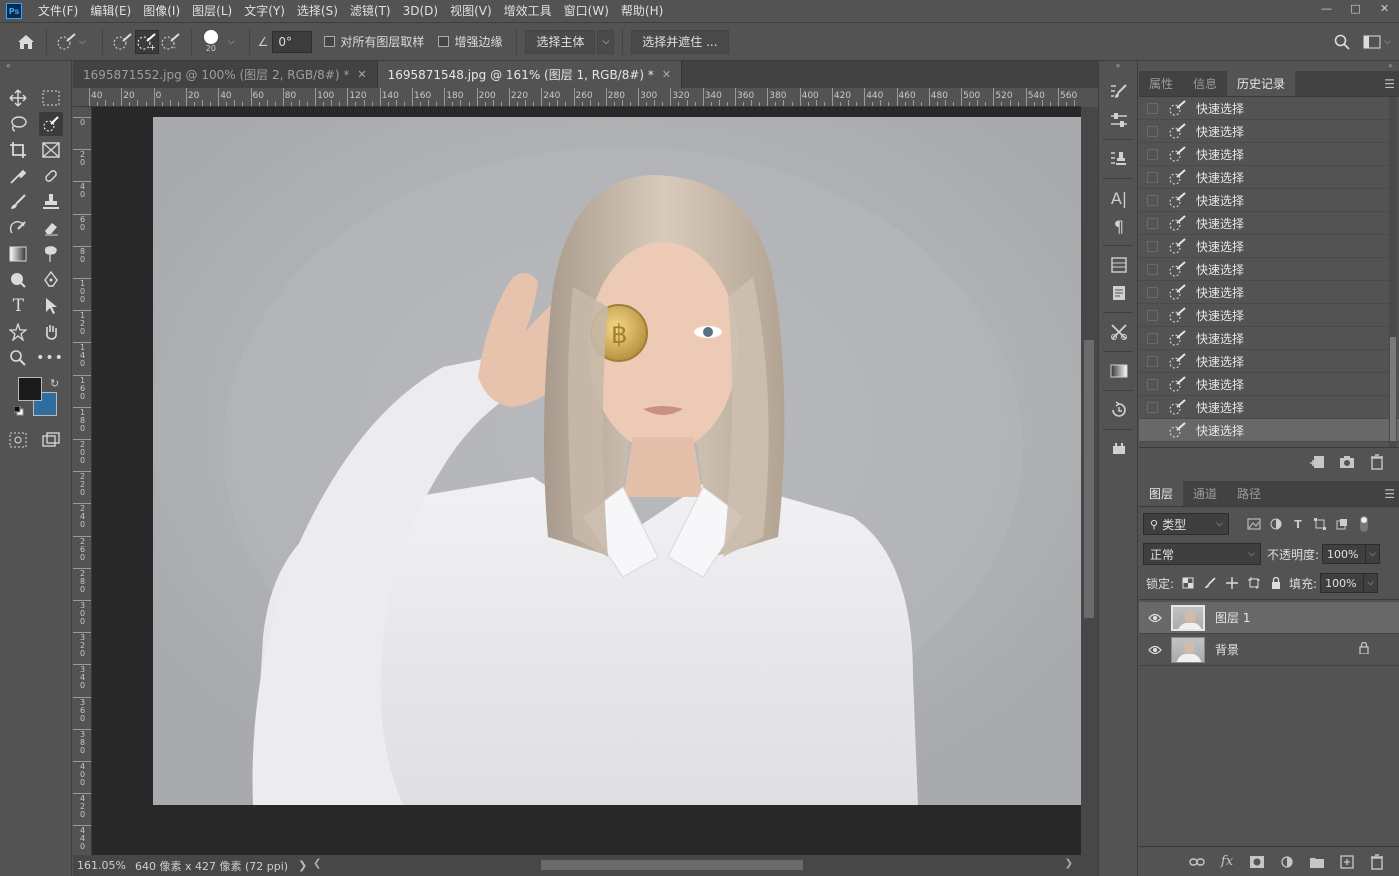  Describe the element at coordinates (51, 202) in the screenshot. I see `clone-stamp-icon` at that location.